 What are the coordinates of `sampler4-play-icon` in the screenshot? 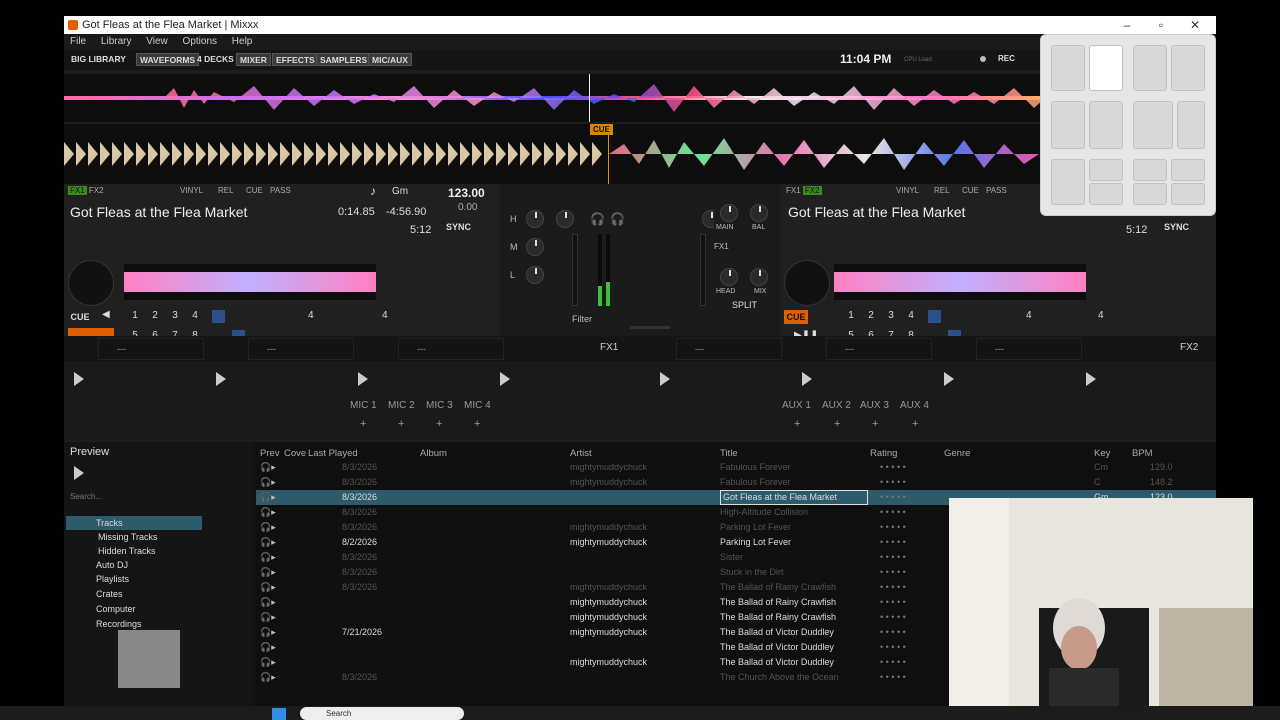 It's located at (505, 379).